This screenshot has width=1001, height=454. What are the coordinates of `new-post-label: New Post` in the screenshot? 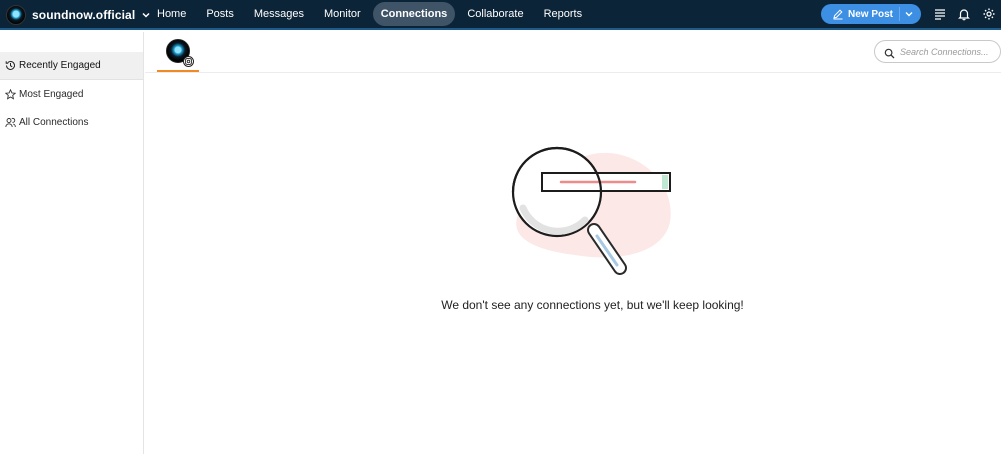 It's located at (871, 14).